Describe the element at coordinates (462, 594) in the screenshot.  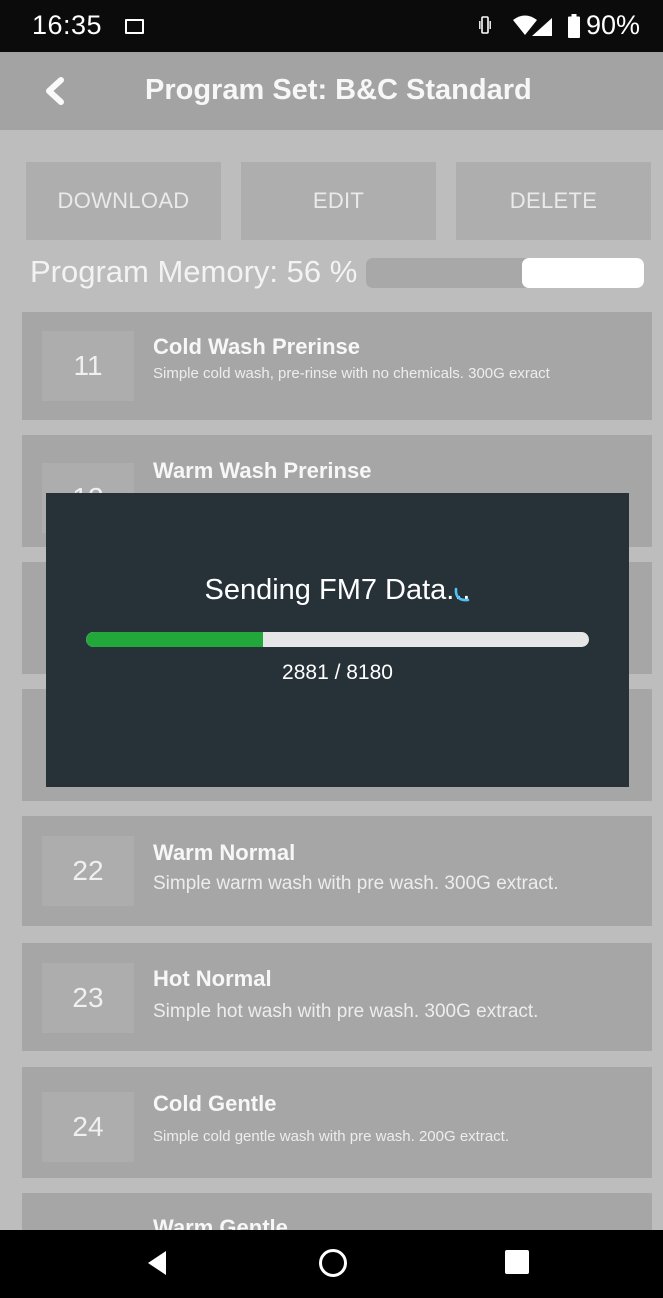
I see `loading-spinner-icon` at that location.